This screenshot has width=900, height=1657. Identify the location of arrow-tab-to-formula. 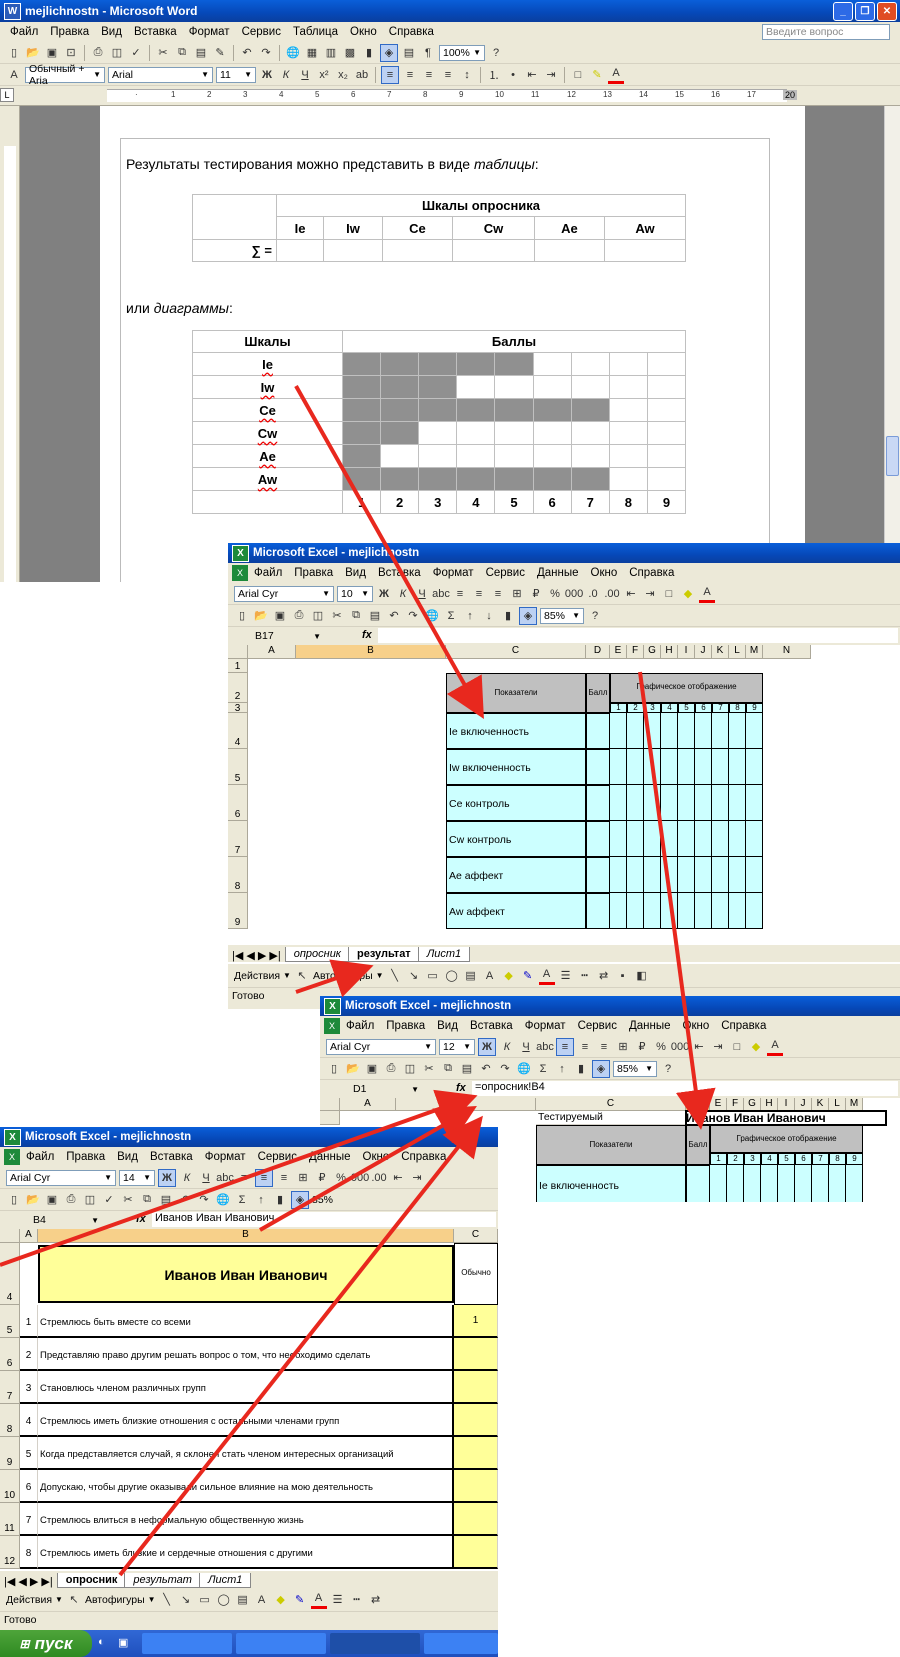
(300, 1346).